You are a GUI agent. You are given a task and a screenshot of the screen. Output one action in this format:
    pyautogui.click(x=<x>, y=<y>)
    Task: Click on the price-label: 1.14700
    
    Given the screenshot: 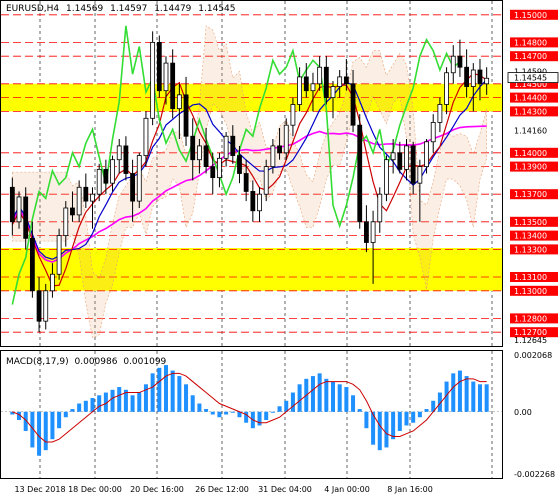 What is the action you would take?
    pyautogui.click(x=530, y=56)
    